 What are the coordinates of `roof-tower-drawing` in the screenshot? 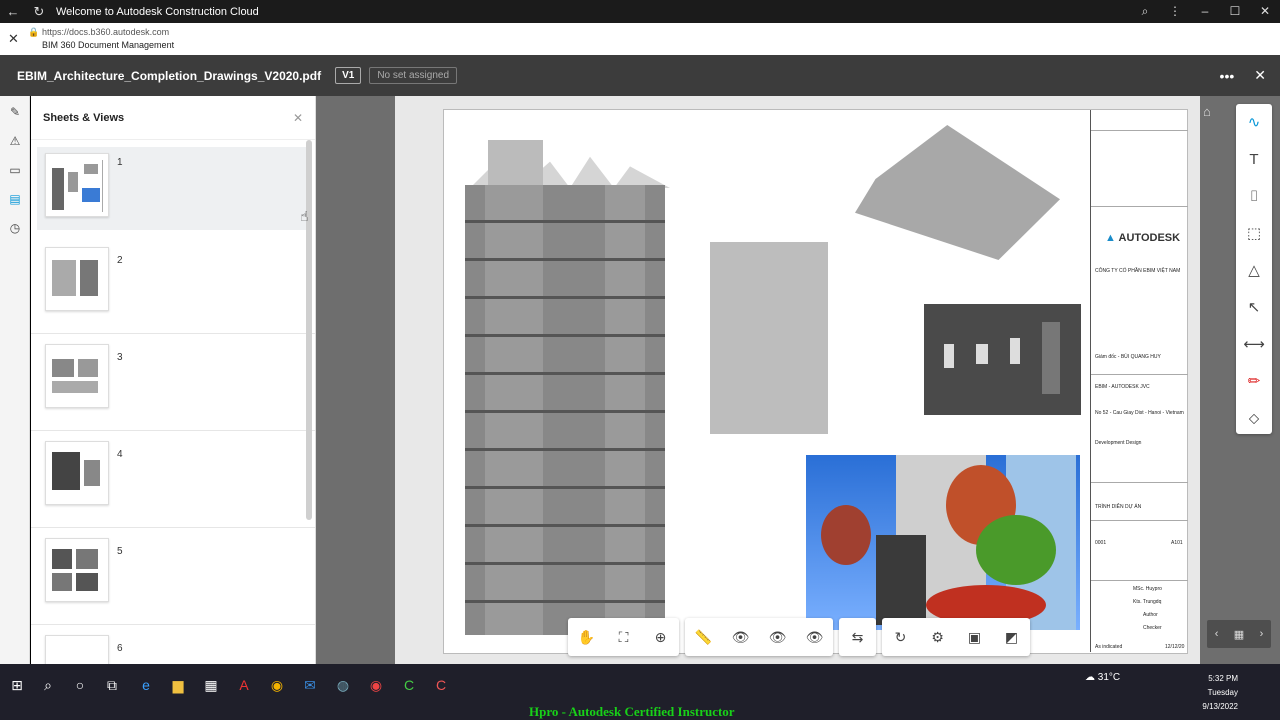 It's located at (515, 162).